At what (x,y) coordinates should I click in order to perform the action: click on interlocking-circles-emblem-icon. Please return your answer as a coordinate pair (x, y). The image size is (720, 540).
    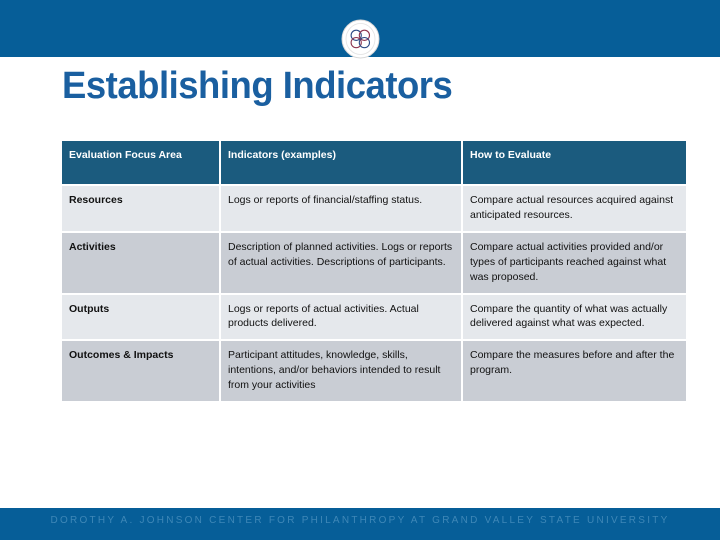
    Looking at the image, I should click on (360, 39).